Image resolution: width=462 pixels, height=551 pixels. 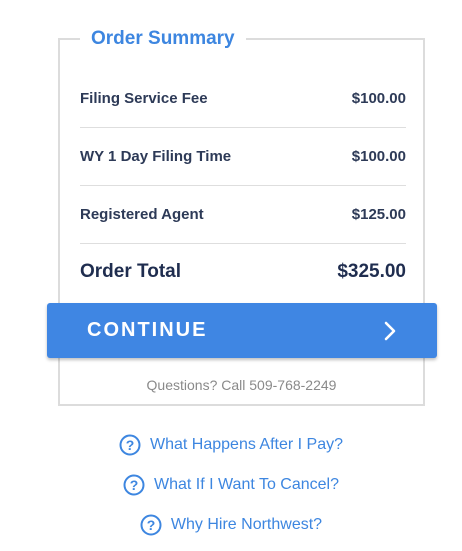 I want to click on line-item-label: WY 1 Day Filing Time, so click(x=156, y=156).